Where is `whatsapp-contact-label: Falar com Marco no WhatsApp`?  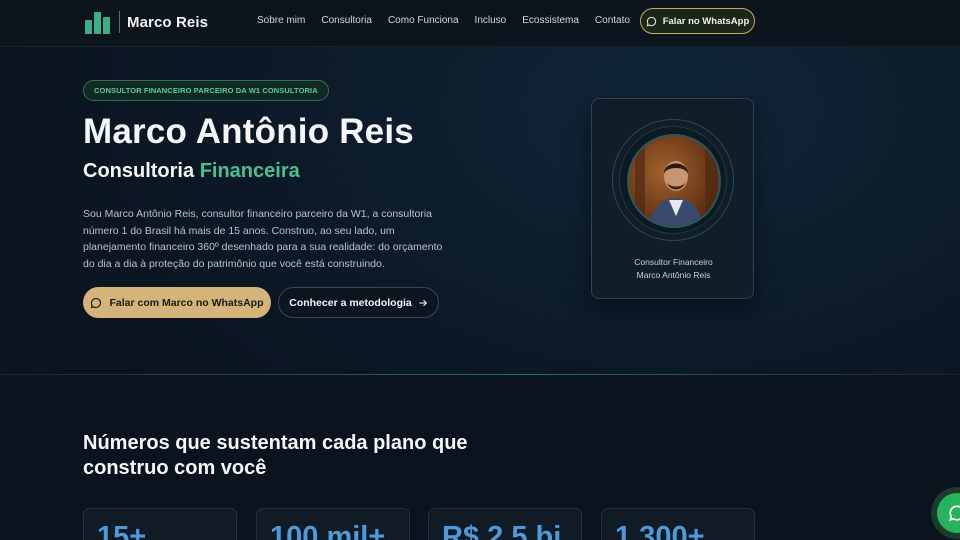 whatsapp-contact-label: Falar com Marco no WhatsApp is located at coordinates (186, 302).